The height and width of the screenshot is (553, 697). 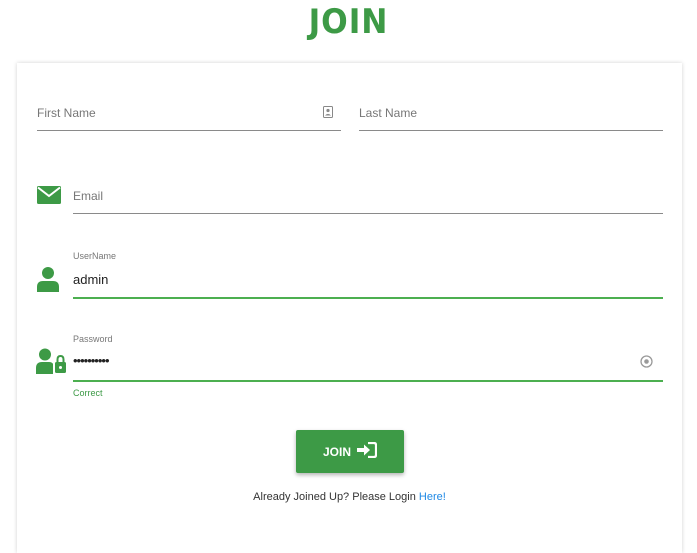 What do you see at coordinates (646, 364) in the screenshot?
I see `eye-icon` at bounding box center [646, 364].